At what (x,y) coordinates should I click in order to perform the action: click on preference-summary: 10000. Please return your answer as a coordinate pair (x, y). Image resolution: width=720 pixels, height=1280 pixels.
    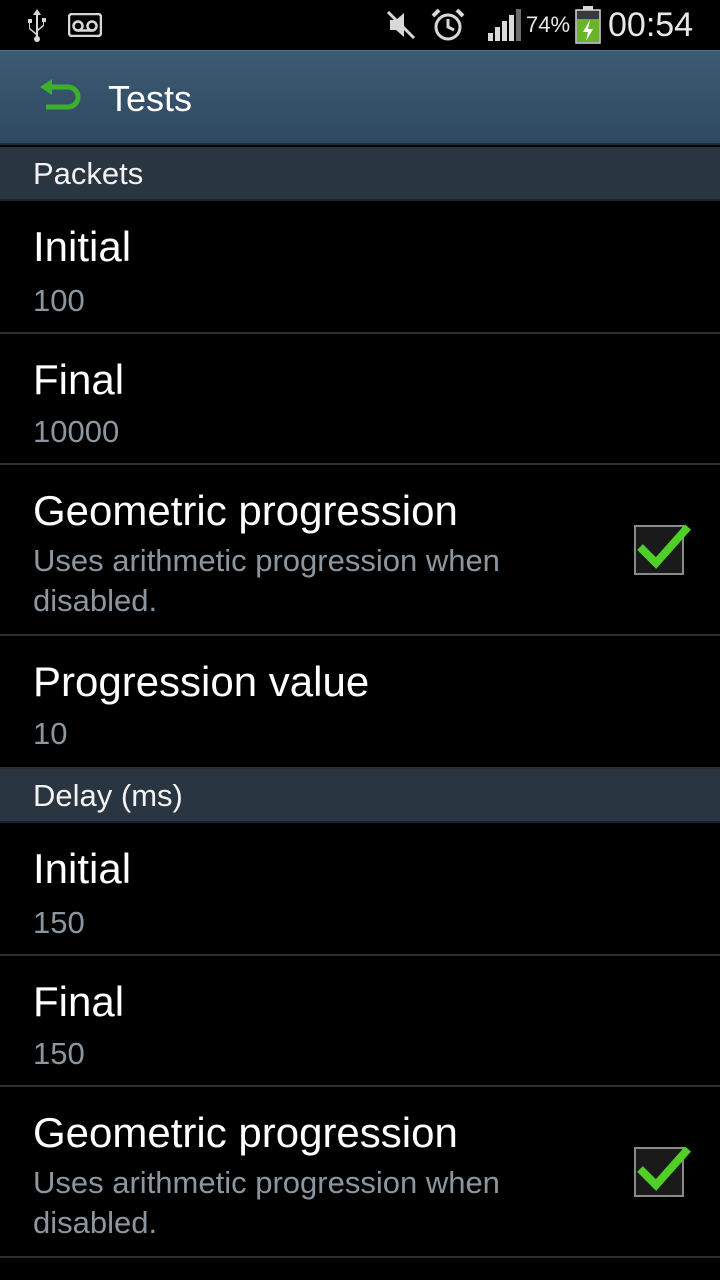
    Looking at the image, I should click on (76, 431).